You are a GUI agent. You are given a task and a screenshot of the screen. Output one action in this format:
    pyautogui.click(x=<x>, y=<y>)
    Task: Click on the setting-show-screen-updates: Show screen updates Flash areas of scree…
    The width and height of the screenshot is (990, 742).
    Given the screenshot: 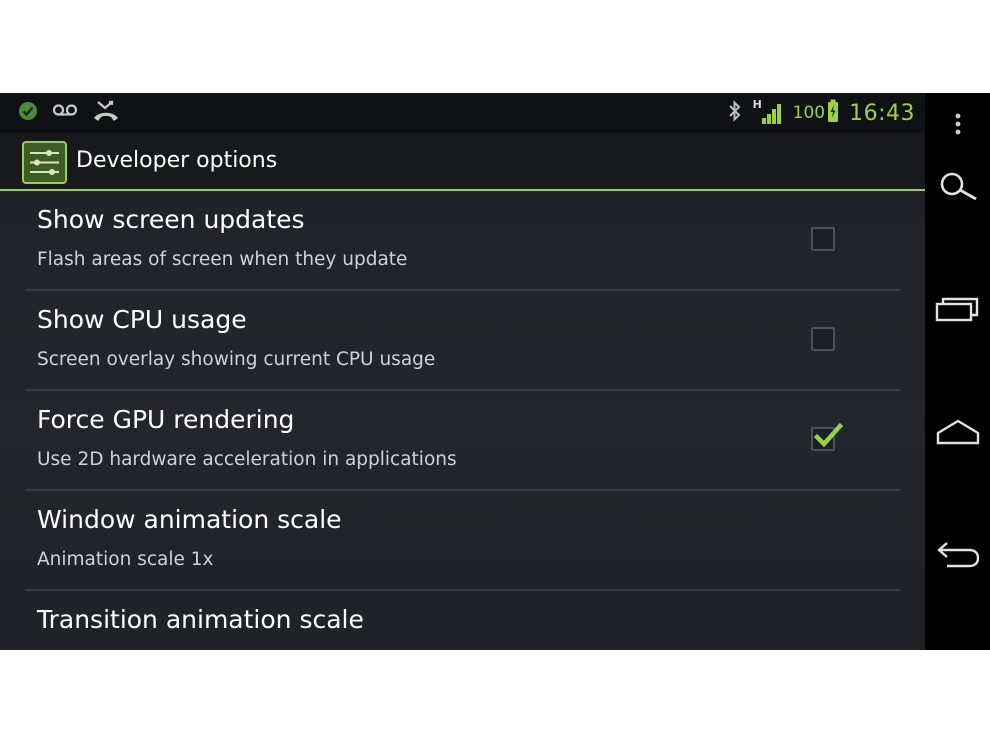 What is the action you would take?
    pyautogui.click(x=462, y=241)
    